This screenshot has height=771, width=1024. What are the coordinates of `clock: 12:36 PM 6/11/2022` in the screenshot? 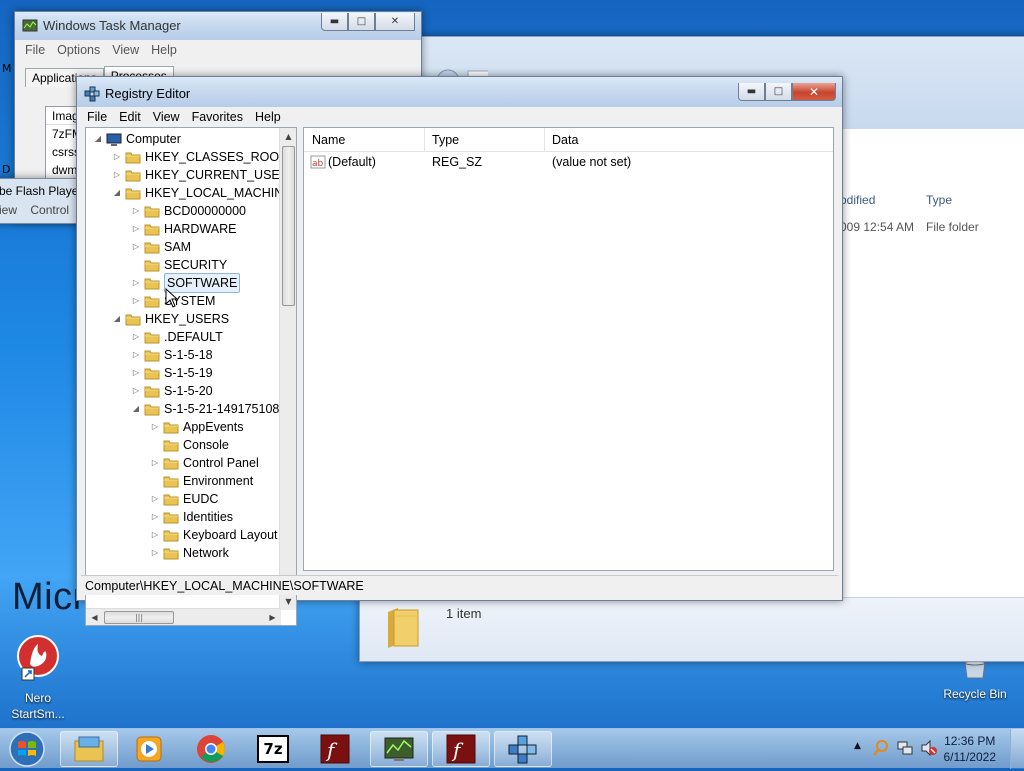 It's located at (970, 749).